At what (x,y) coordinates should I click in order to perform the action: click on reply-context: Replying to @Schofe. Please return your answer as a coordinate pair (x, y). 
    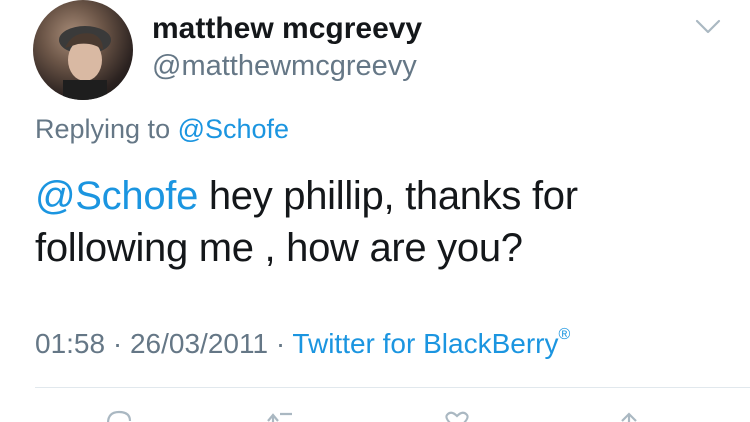
    Looking at the image, I should click on (162, 129).